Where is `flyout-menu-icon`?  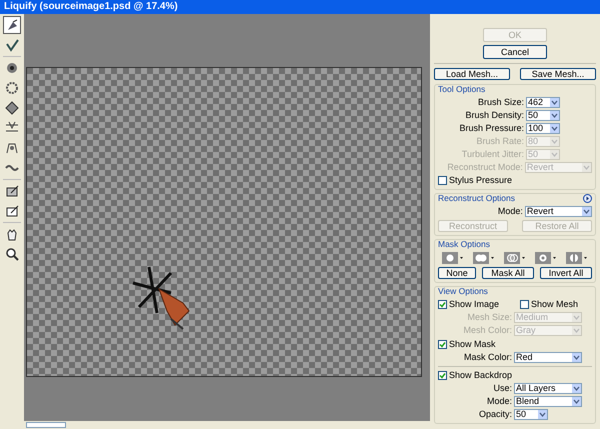
flyout-menu-icon is located at coordinates (587, 198).